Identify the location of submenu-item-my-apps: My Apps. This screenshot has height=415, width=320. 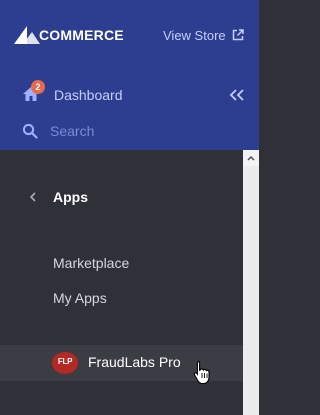
(80, 298).